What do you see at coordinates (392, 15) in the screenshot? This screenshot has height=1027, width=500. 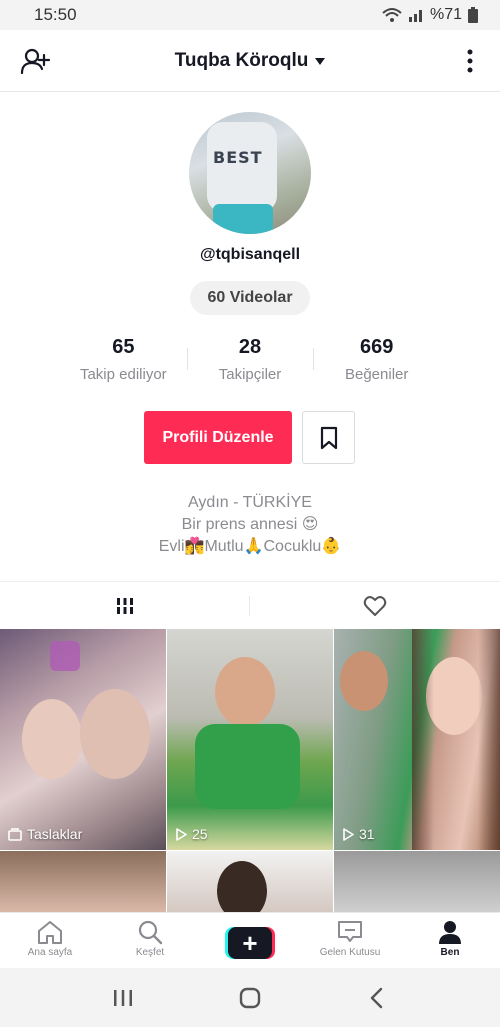 I see `wifi-icon` at bounding box center [392, 15].